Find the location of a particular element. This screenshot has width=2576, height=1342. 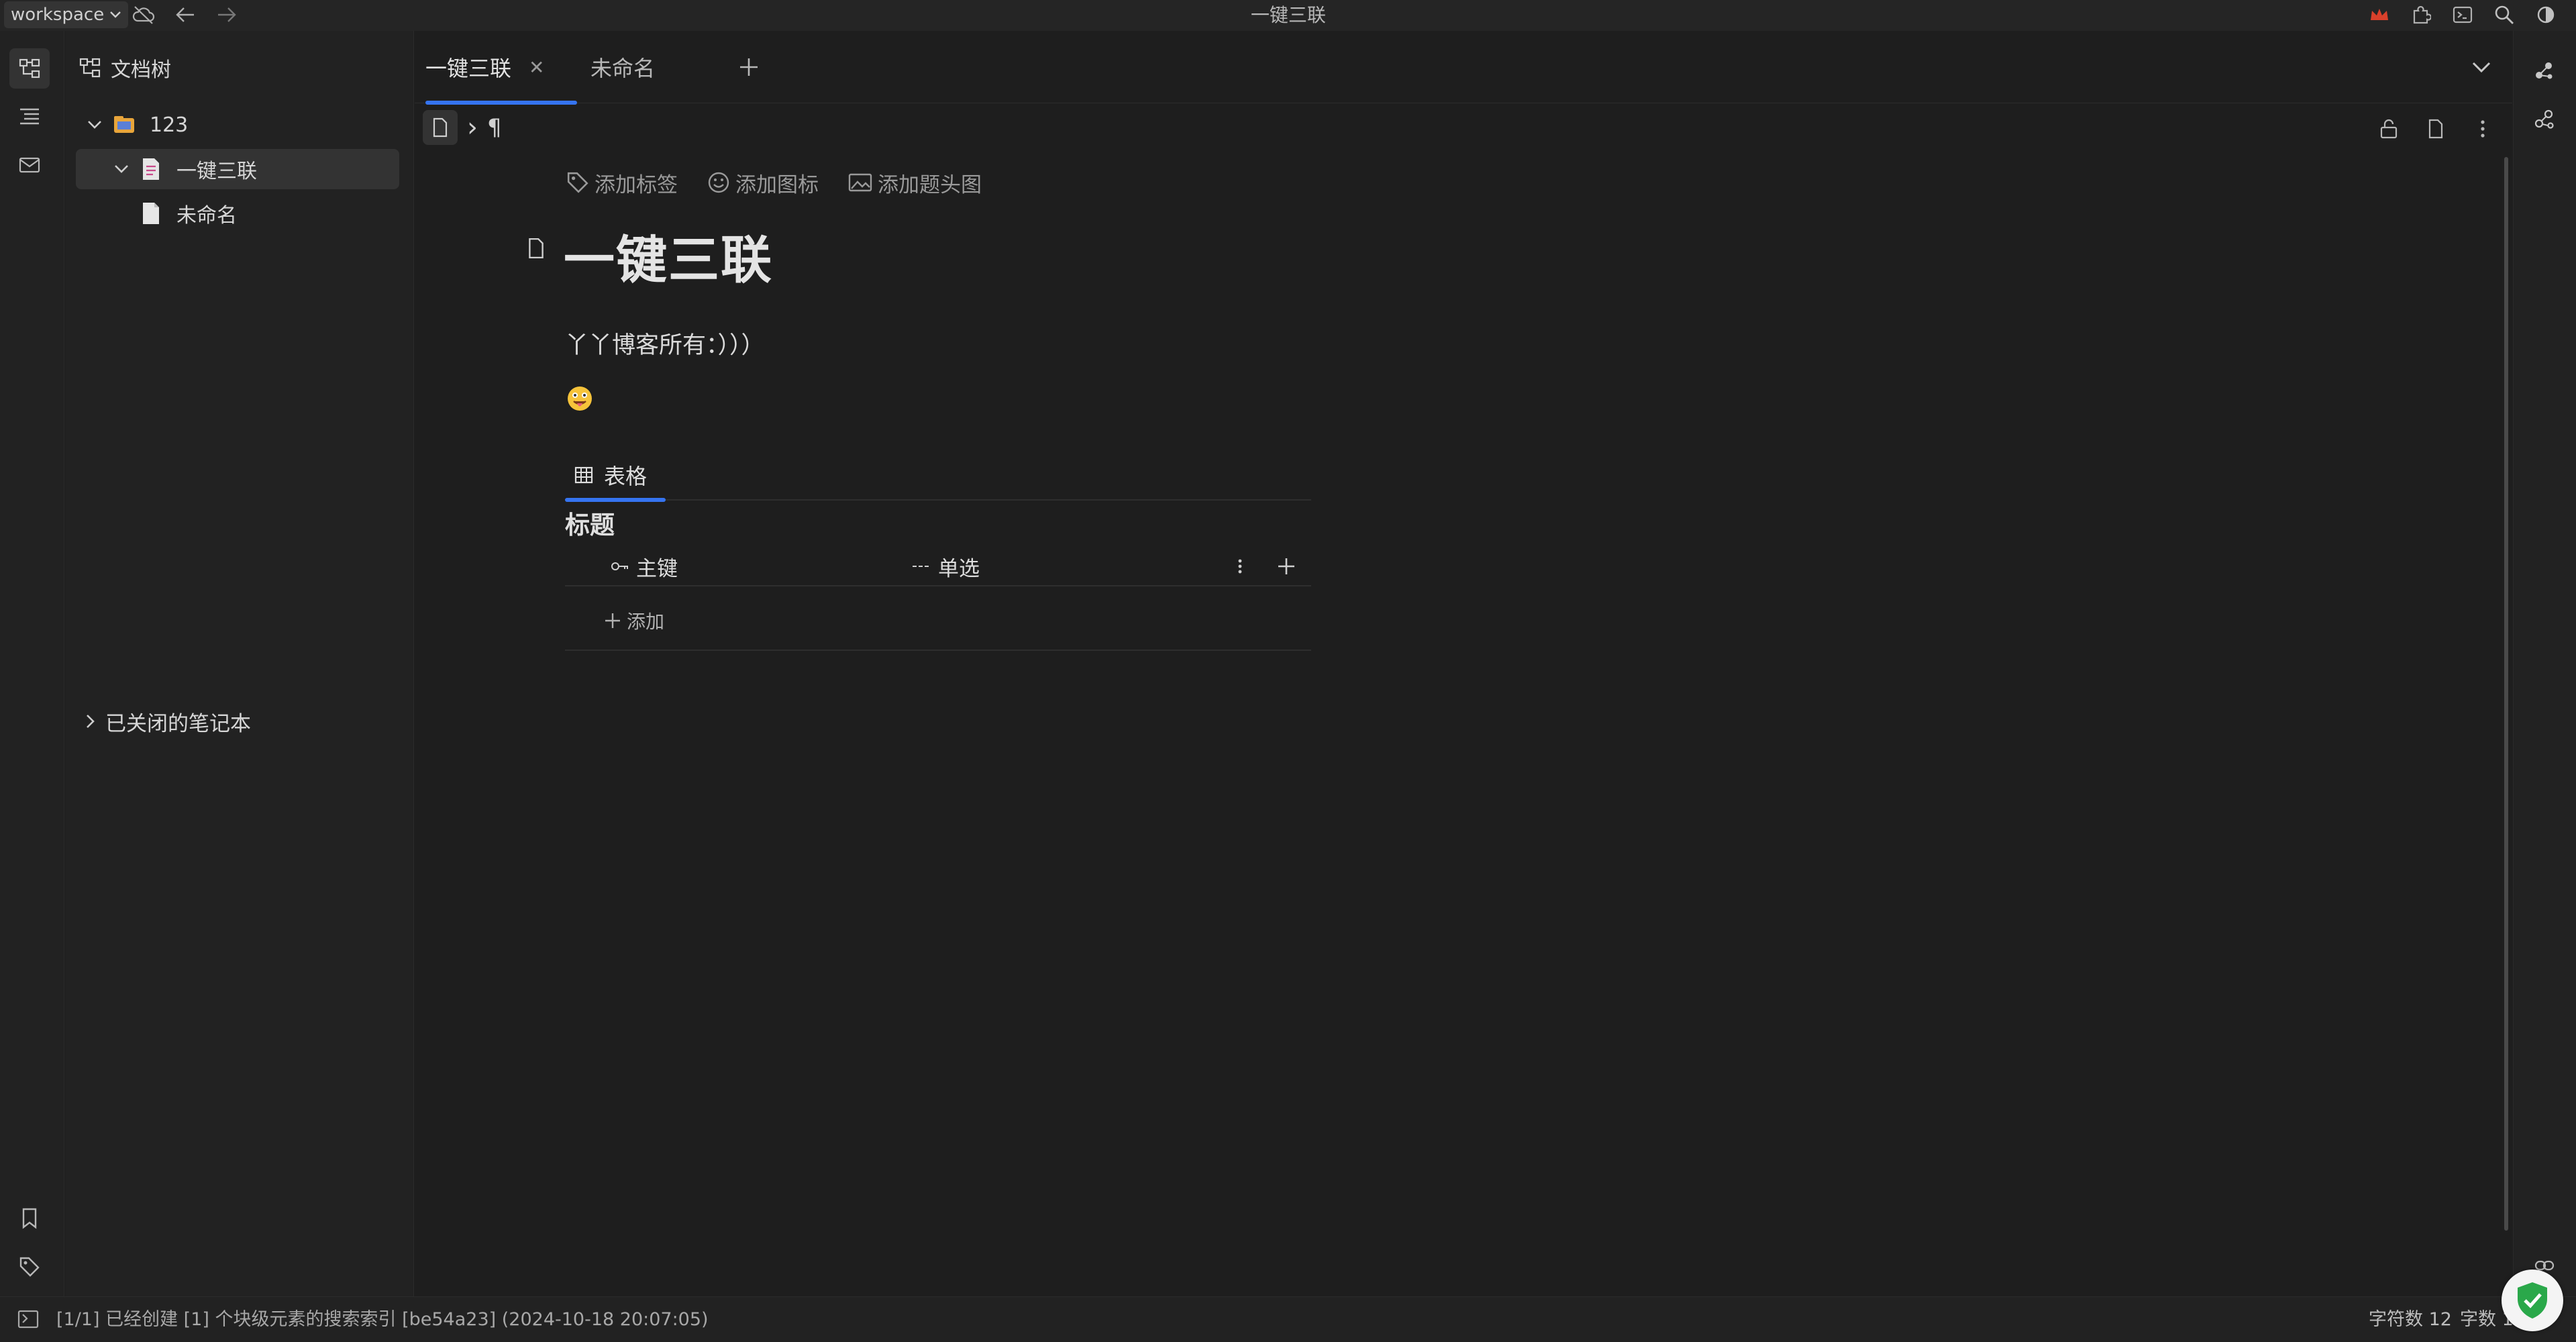

add-row-label: 添加 is located at coordinates (646, 622).